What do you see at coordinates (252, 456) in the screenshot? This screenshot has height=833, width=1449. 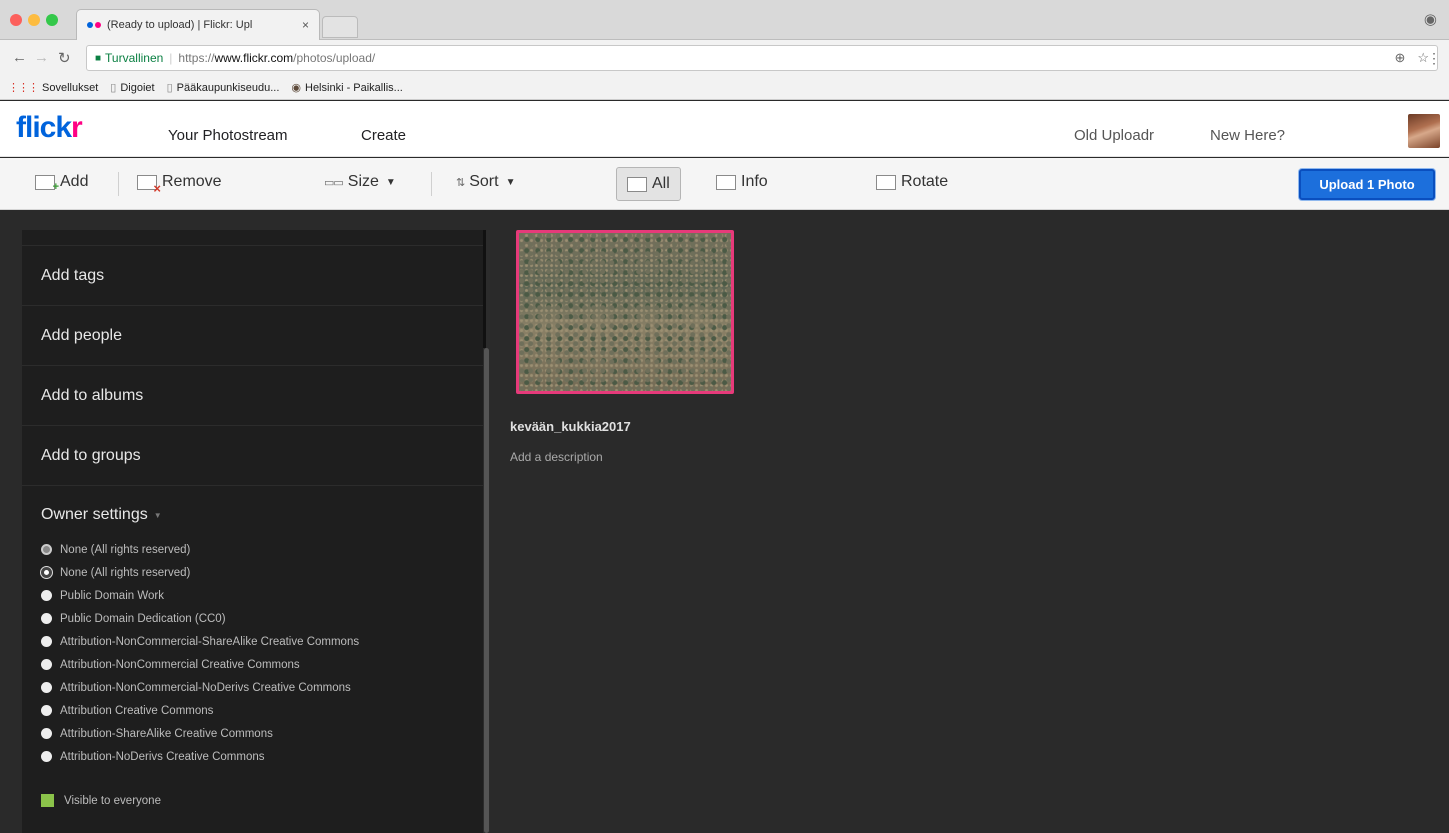 I see `add-to-groups-item: Add to groups` at bounding box center [252, 456].